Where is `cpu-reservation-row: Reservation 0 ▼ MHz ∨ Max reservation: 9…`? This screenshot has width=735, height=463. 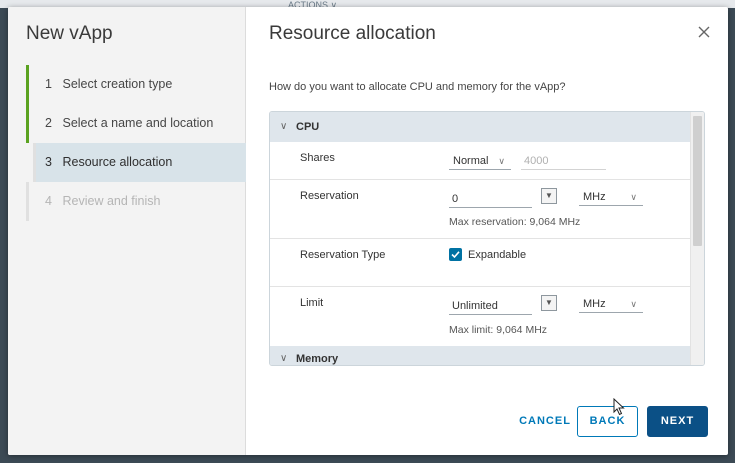
cpu-reservation-row: Reservation 0 ▼ MHz ∨ Max reservation: 9… is located at coordinates (480, 209).